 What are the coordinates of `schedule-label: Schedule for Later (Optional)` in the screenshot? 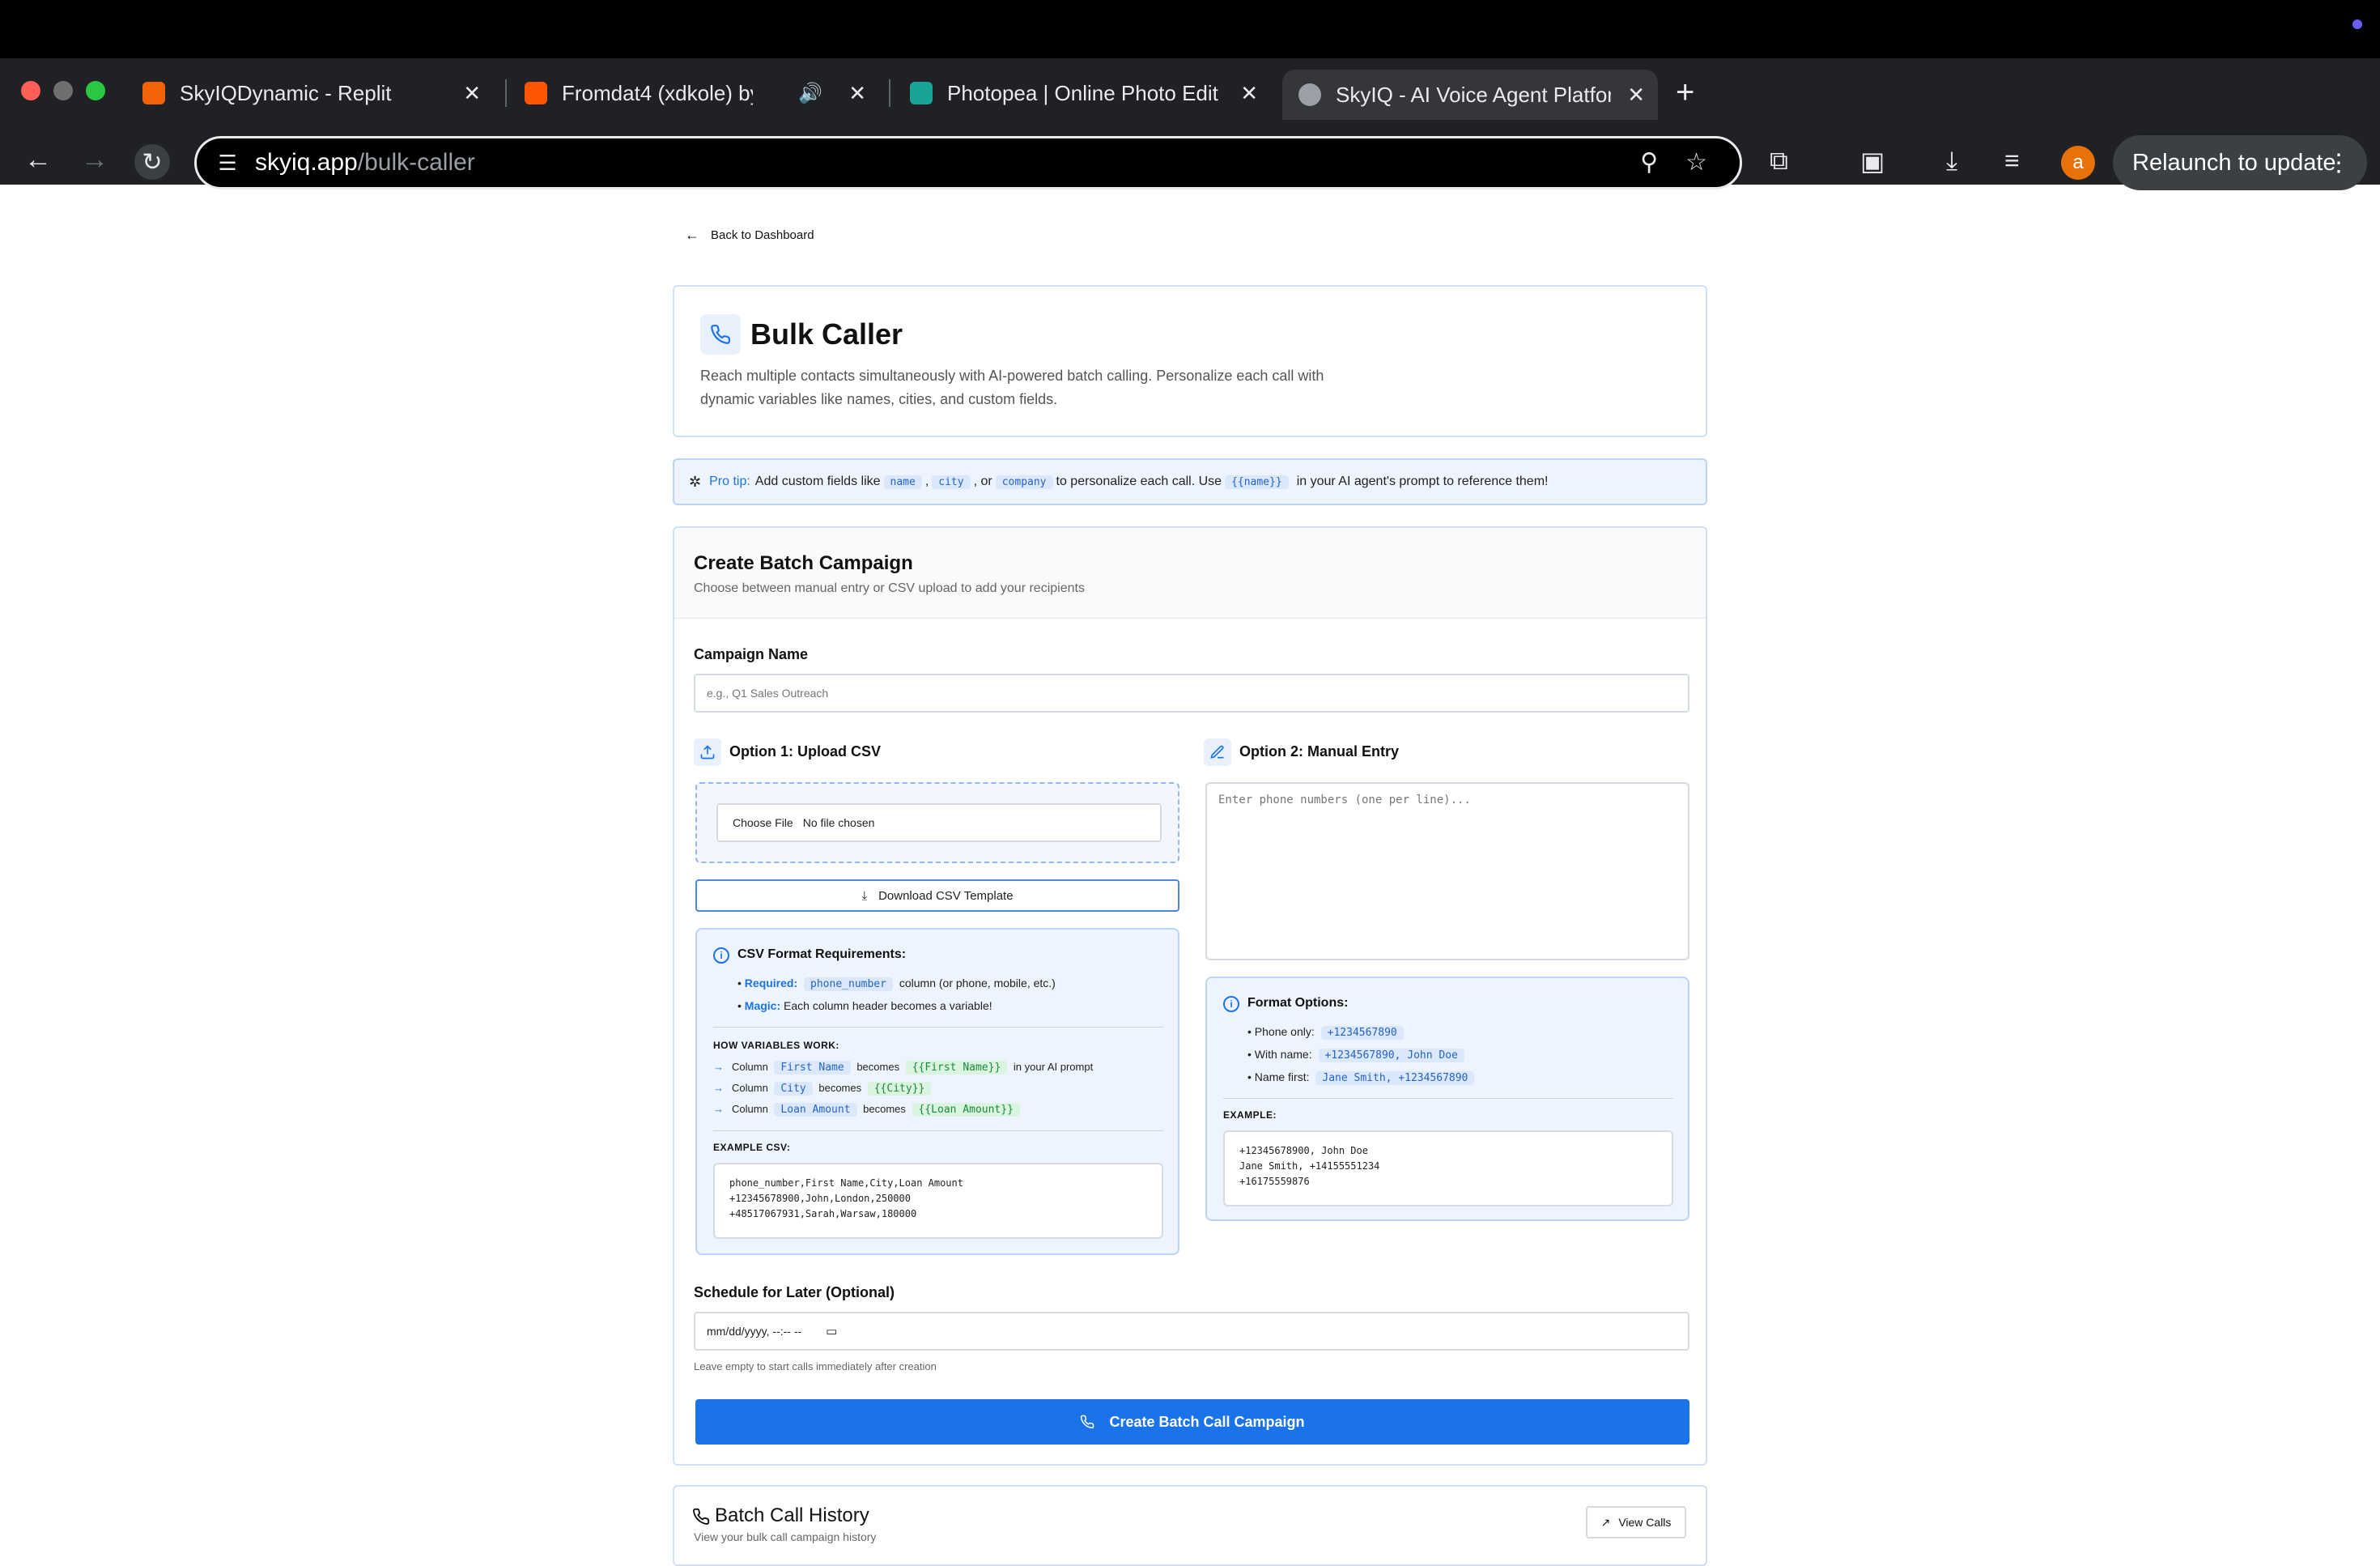 It's located at (794, 1292).